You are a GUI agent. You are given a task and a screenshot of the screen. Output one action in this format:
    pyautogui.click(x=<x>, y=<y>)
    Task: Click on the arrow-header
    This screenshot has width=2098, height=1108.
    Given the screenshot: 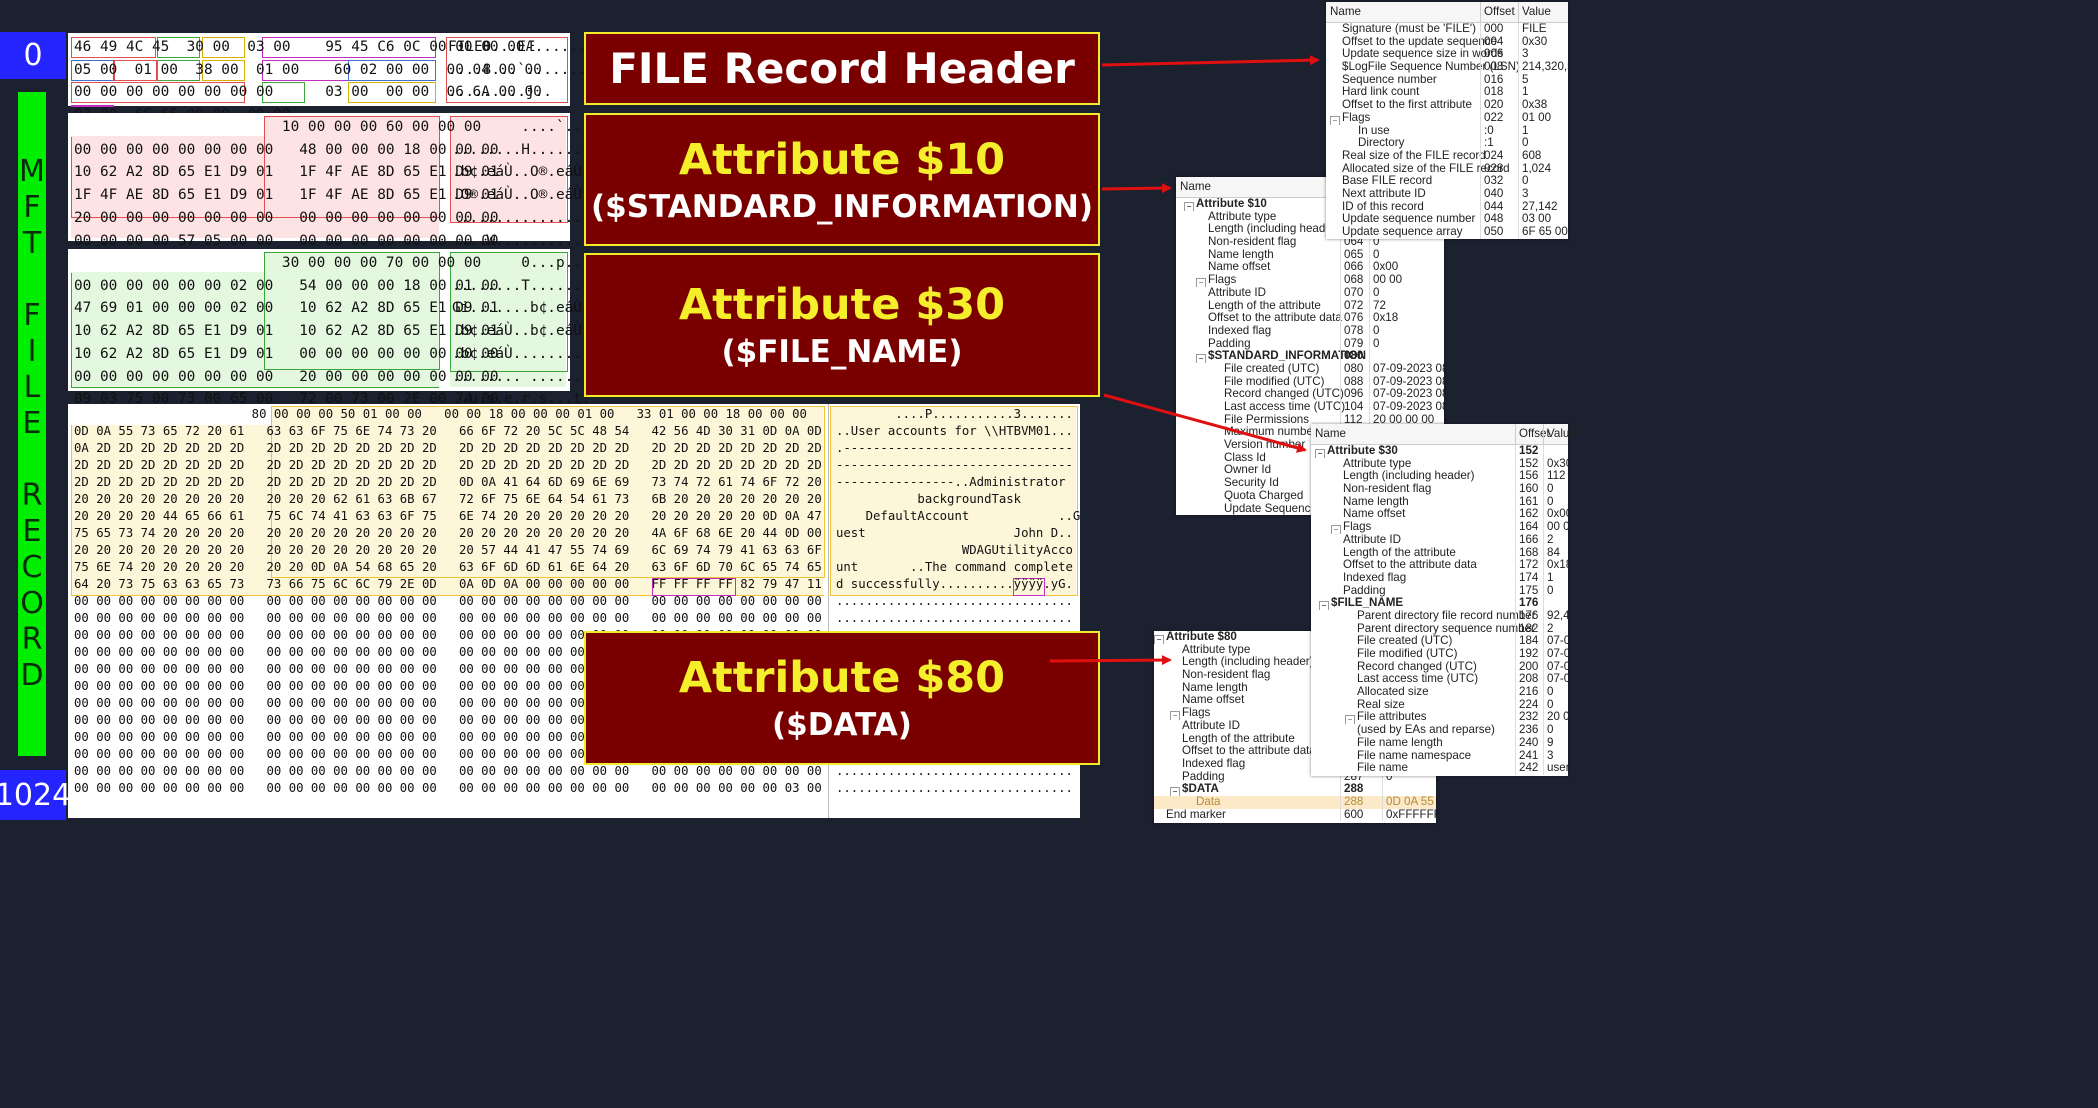 What is the action you would take?
    pyautogui.click(x=1210, y=61)
    